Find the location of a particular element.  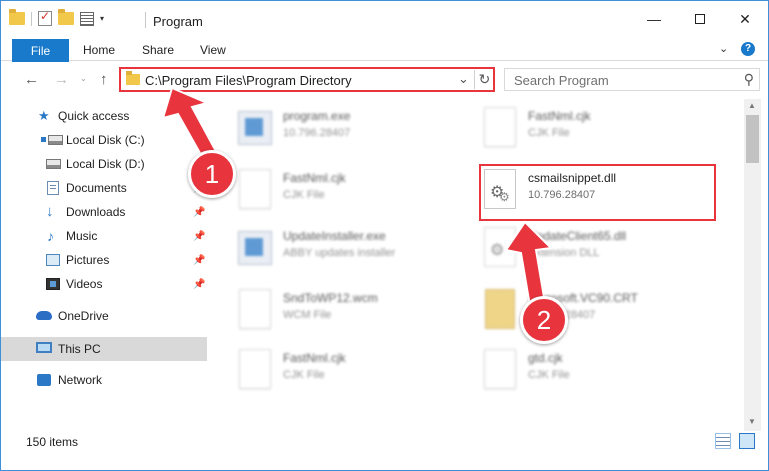

file-item: Microsoft.VC90.CRT 10.796.28407 is located at coordinates (590, 310).